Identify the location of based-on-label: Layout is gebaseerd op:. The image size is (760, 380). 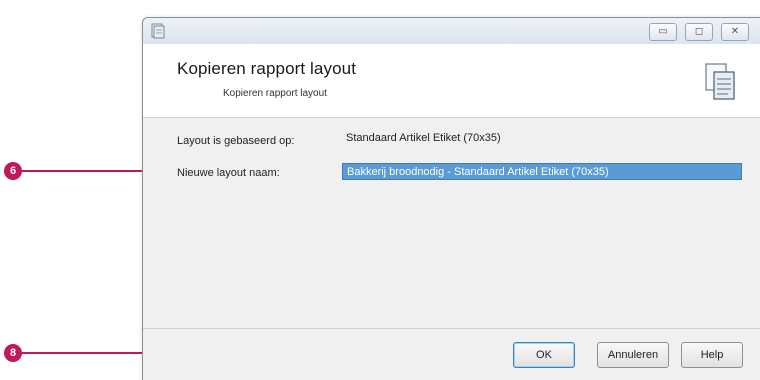
(236, 141).